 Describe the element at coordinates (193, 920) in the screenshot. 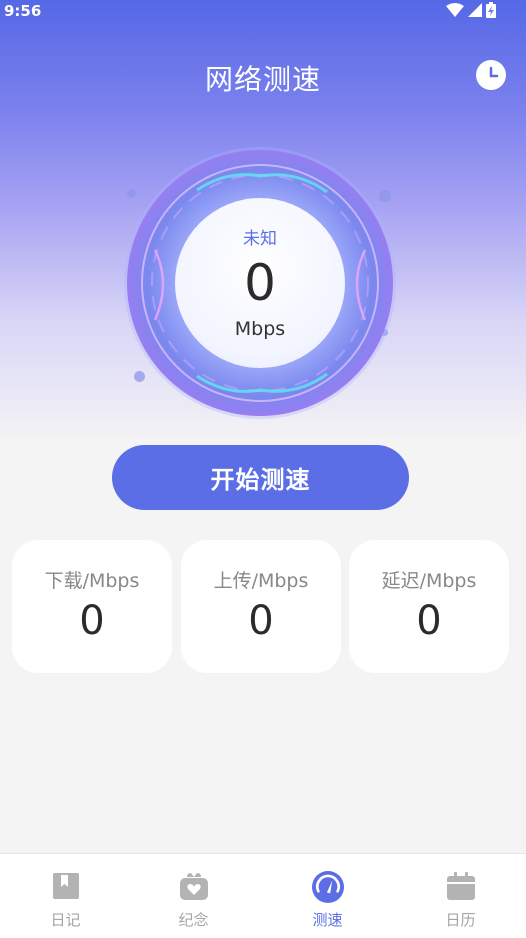

I see `tab-label: 纪念` at that location.